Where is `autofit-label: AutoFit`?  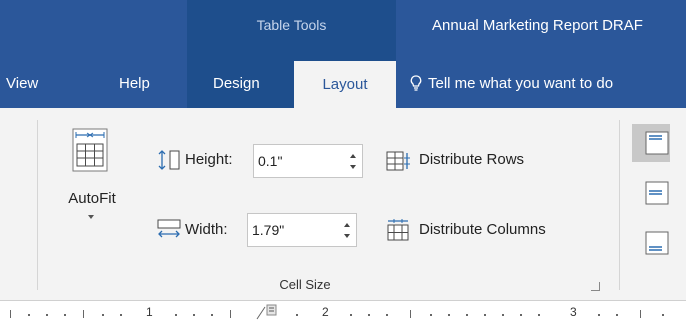 autofit-label: AutoFit is located at coordinates (92, 198).